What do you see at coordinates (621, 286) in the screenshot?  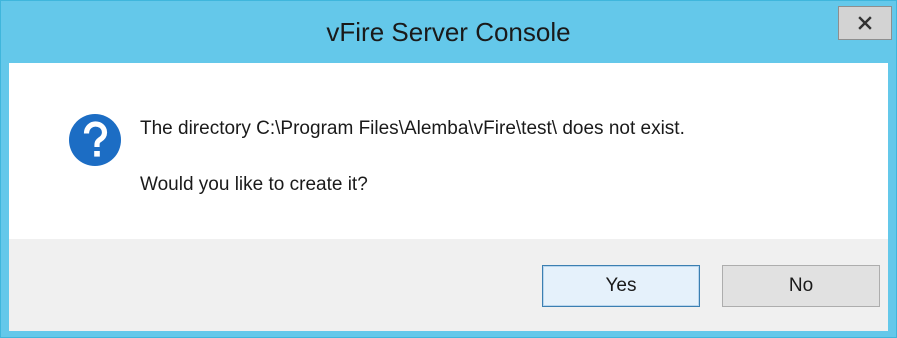 I see `yes-button: Yes` at bounding box center [621, 286].